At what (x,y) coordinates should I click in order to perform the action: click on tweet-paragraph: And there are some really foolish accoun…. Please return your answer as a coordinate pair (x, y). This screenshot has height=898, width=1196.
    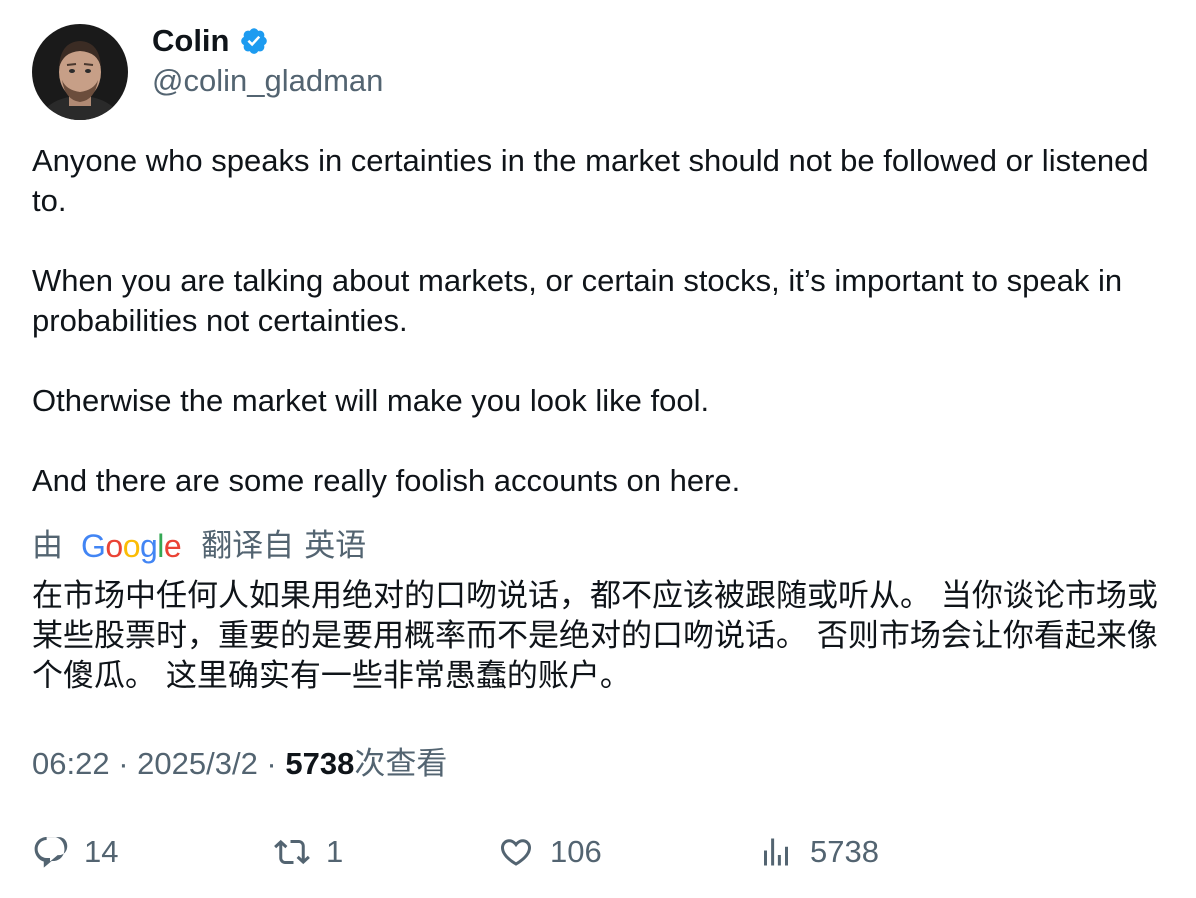
    Looking at the image, I should click on (386, 480).